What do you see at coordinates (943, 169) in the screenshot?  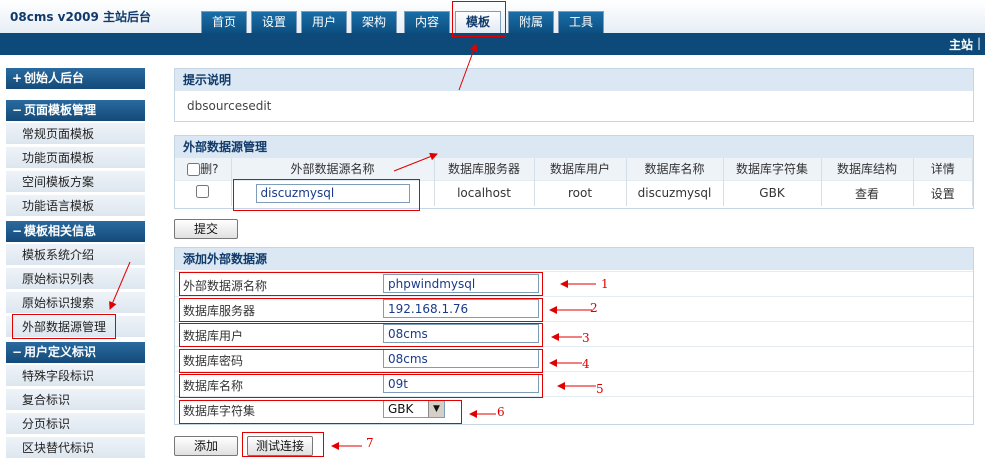 I see `col-detail: 详情` at bounding box center [943, 169].